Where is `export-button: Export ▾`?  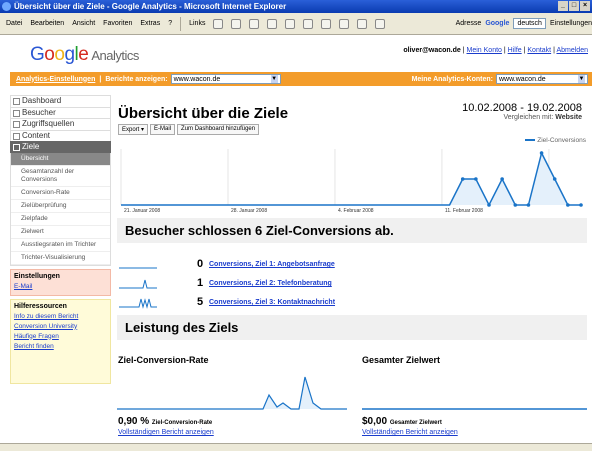 export-button: Export ▾ is located at coordinates (133, 129).